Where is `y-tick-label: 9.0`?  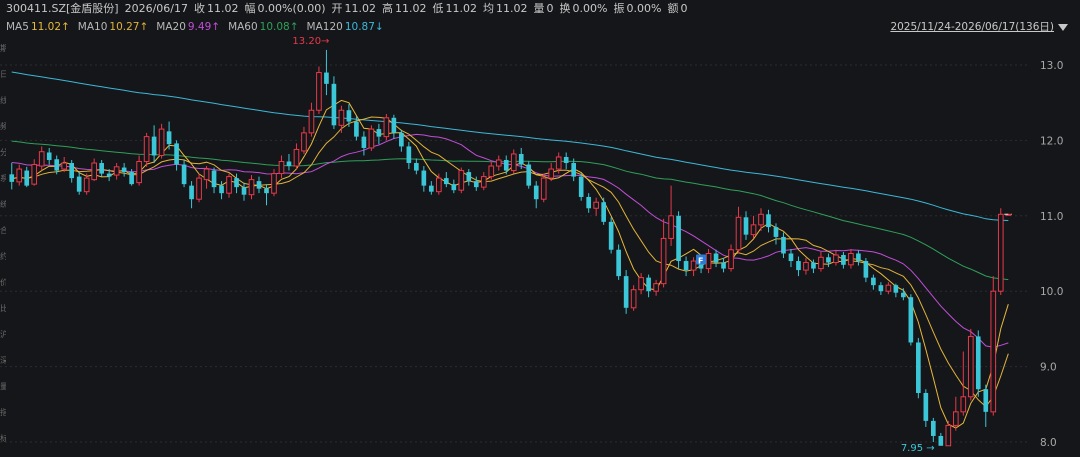
y-tick-label: 9.0 is located at coordinates (1048, 368).